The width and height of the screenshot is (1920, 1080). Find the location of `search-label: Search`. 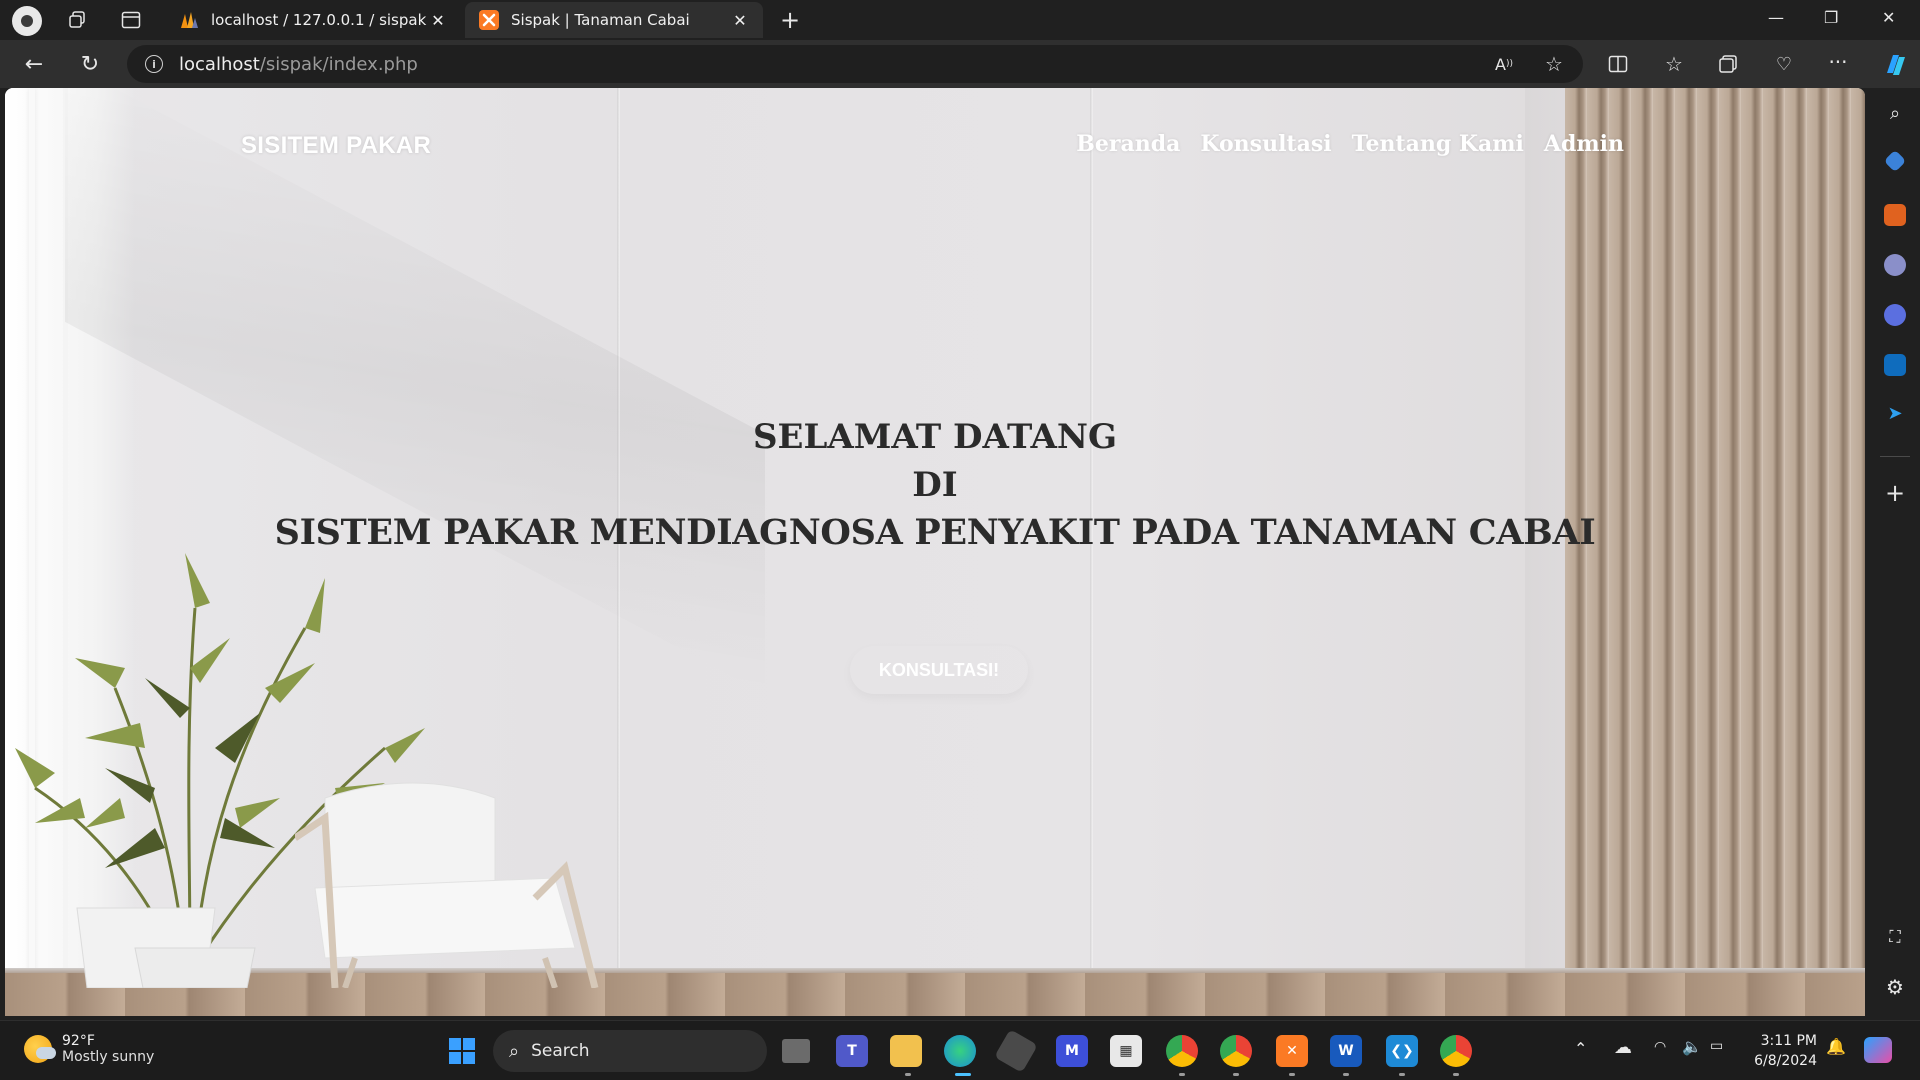

search-label: Search is located at coordinates (560, 1051).